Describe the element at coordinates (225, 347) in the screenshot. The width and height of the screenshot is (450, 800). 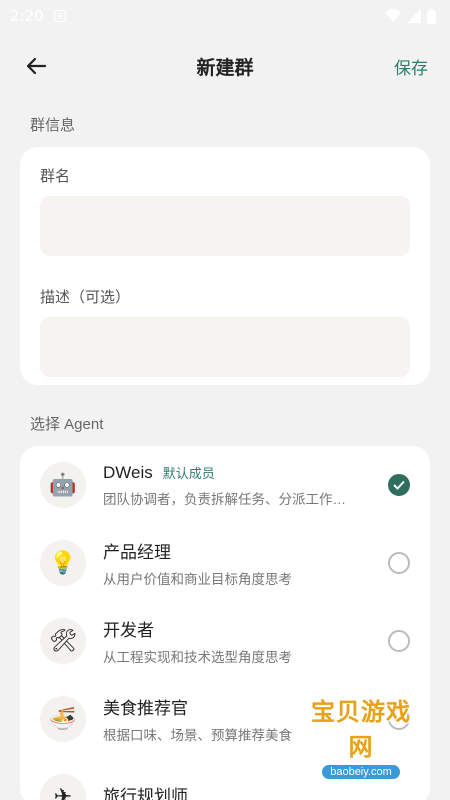
I see `group-desc-input` at that location.